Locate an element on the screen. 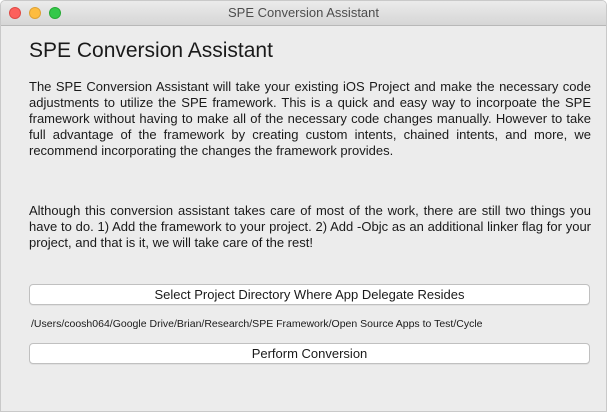 The height and width of the screenshot is (412, 607). window-title: SPE Conversion Assistant is located at coordinates (303, 12).